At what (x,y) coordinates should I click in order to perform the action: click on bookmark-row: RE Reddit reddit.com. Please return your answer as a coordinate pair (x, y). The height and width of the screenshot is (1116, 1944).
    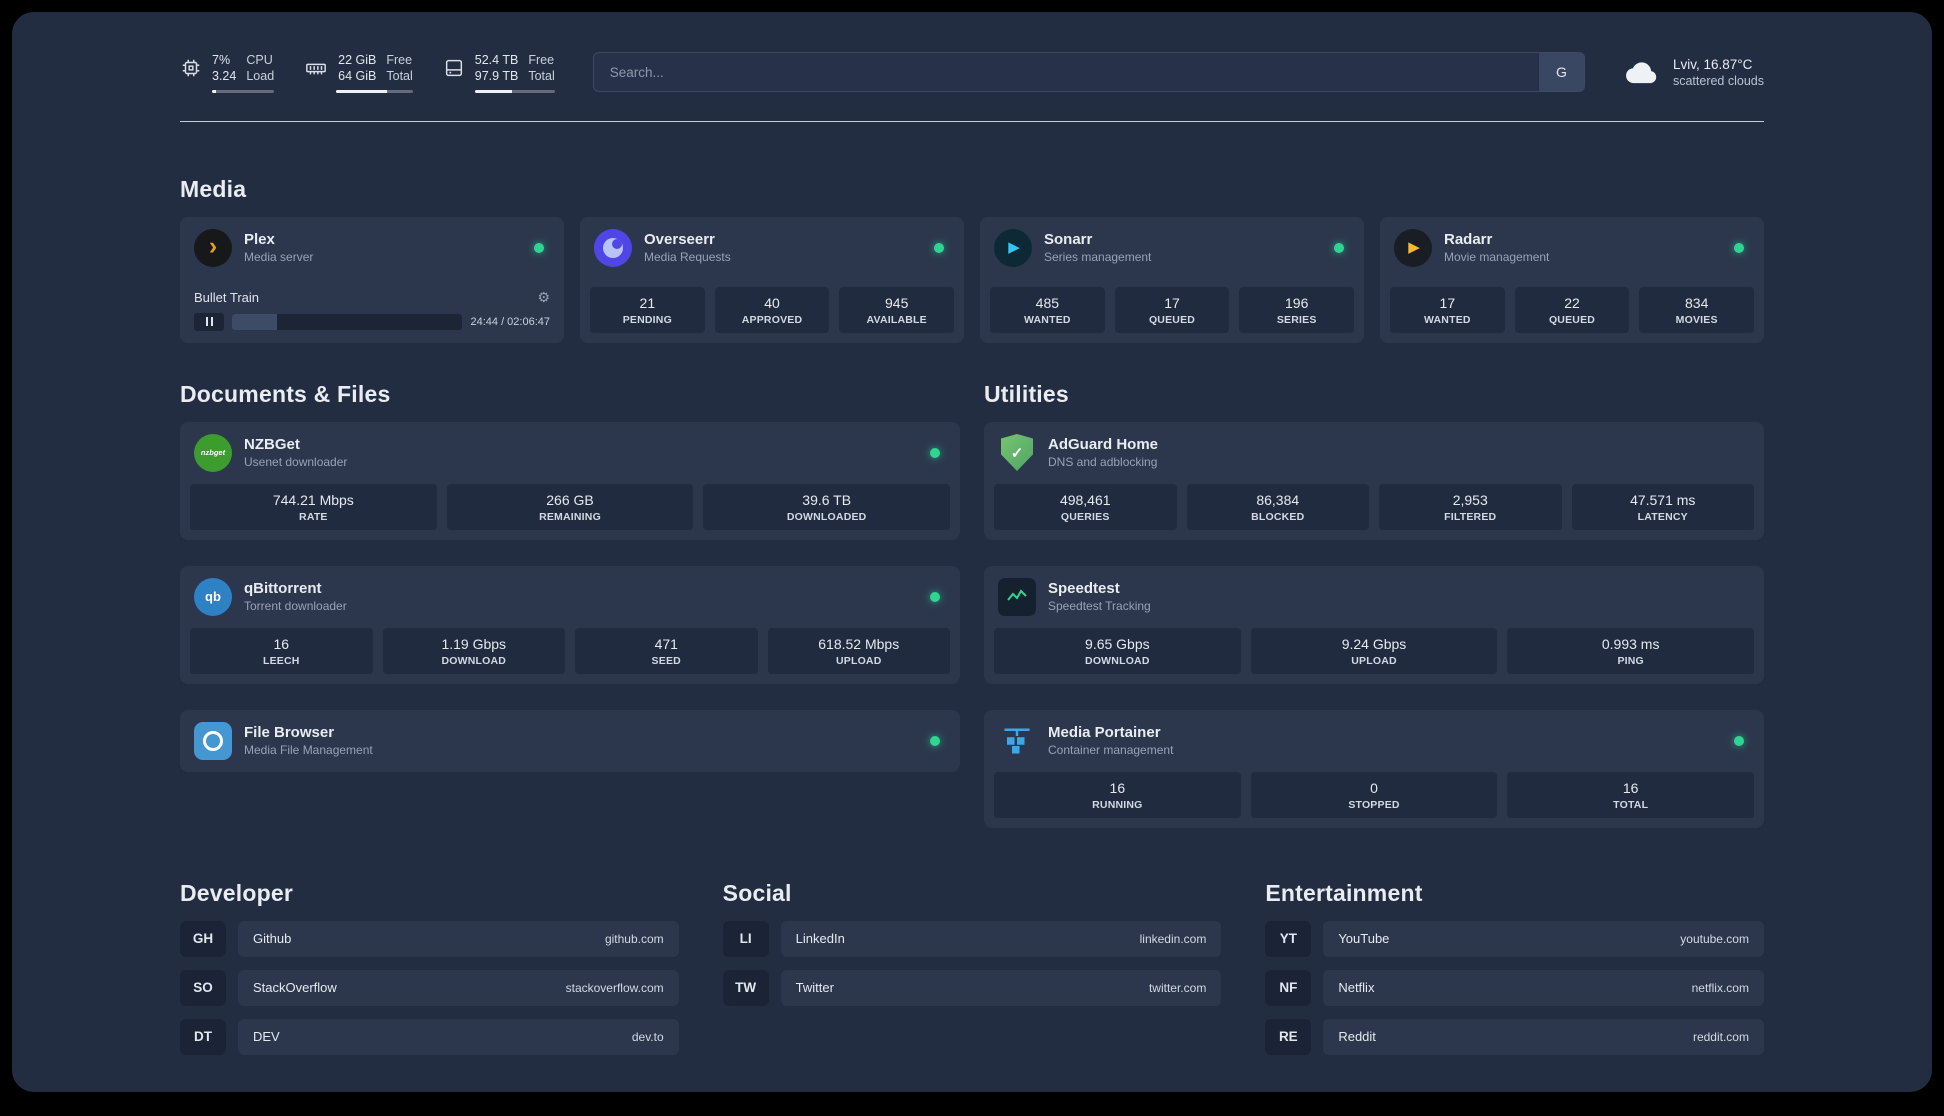
    Looking at the image, I should click on (1514, 1036).